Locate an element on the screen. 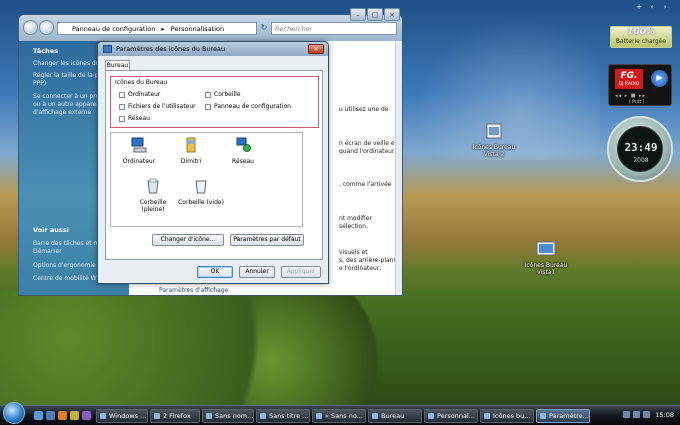 The width and height of the screenshot is (680, 425). explorer-icon is located at coordinates (74, 415).